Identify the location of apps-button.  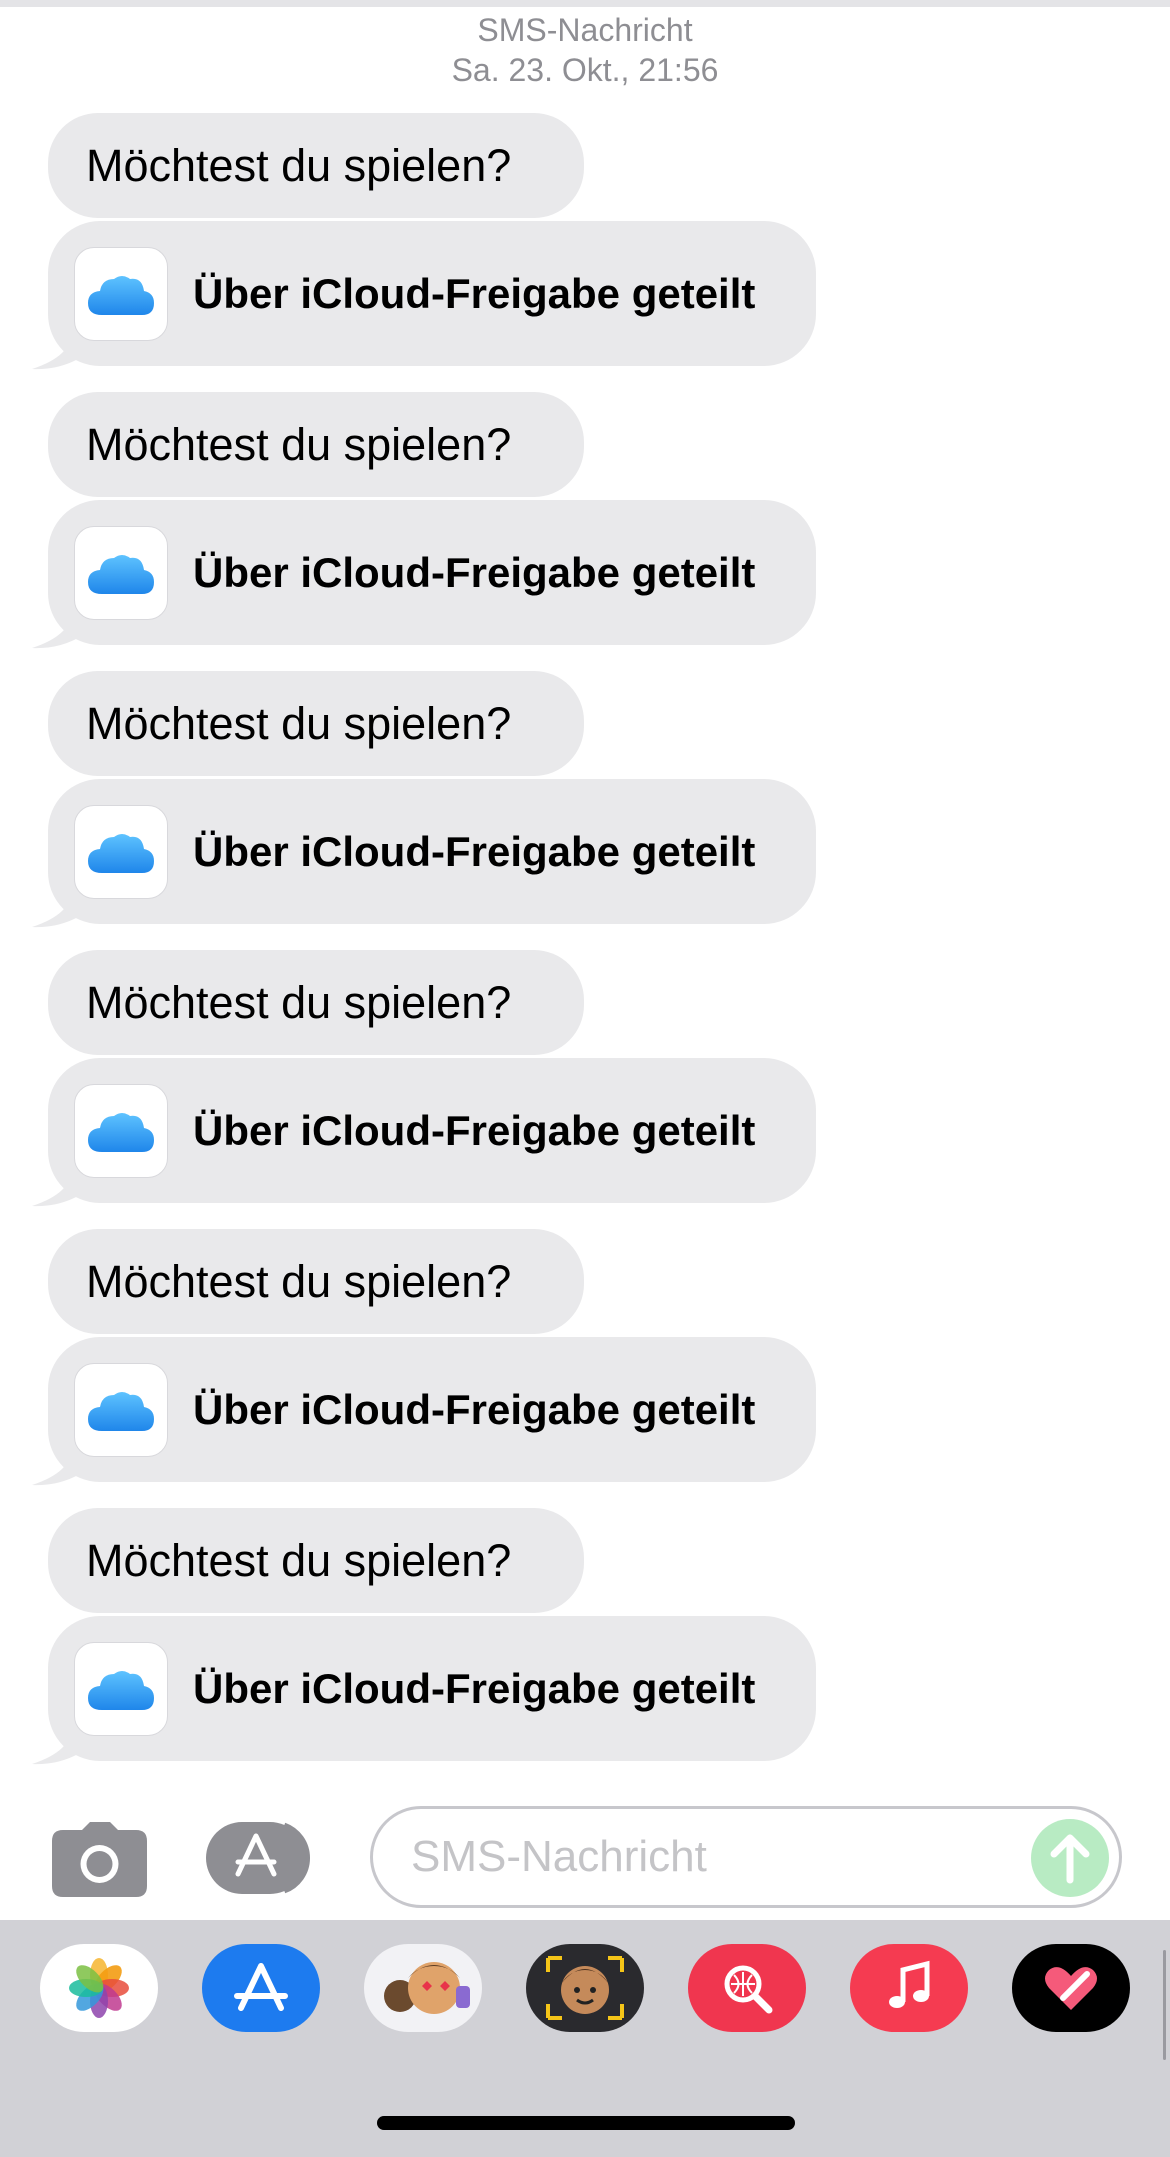
(263, 1858).